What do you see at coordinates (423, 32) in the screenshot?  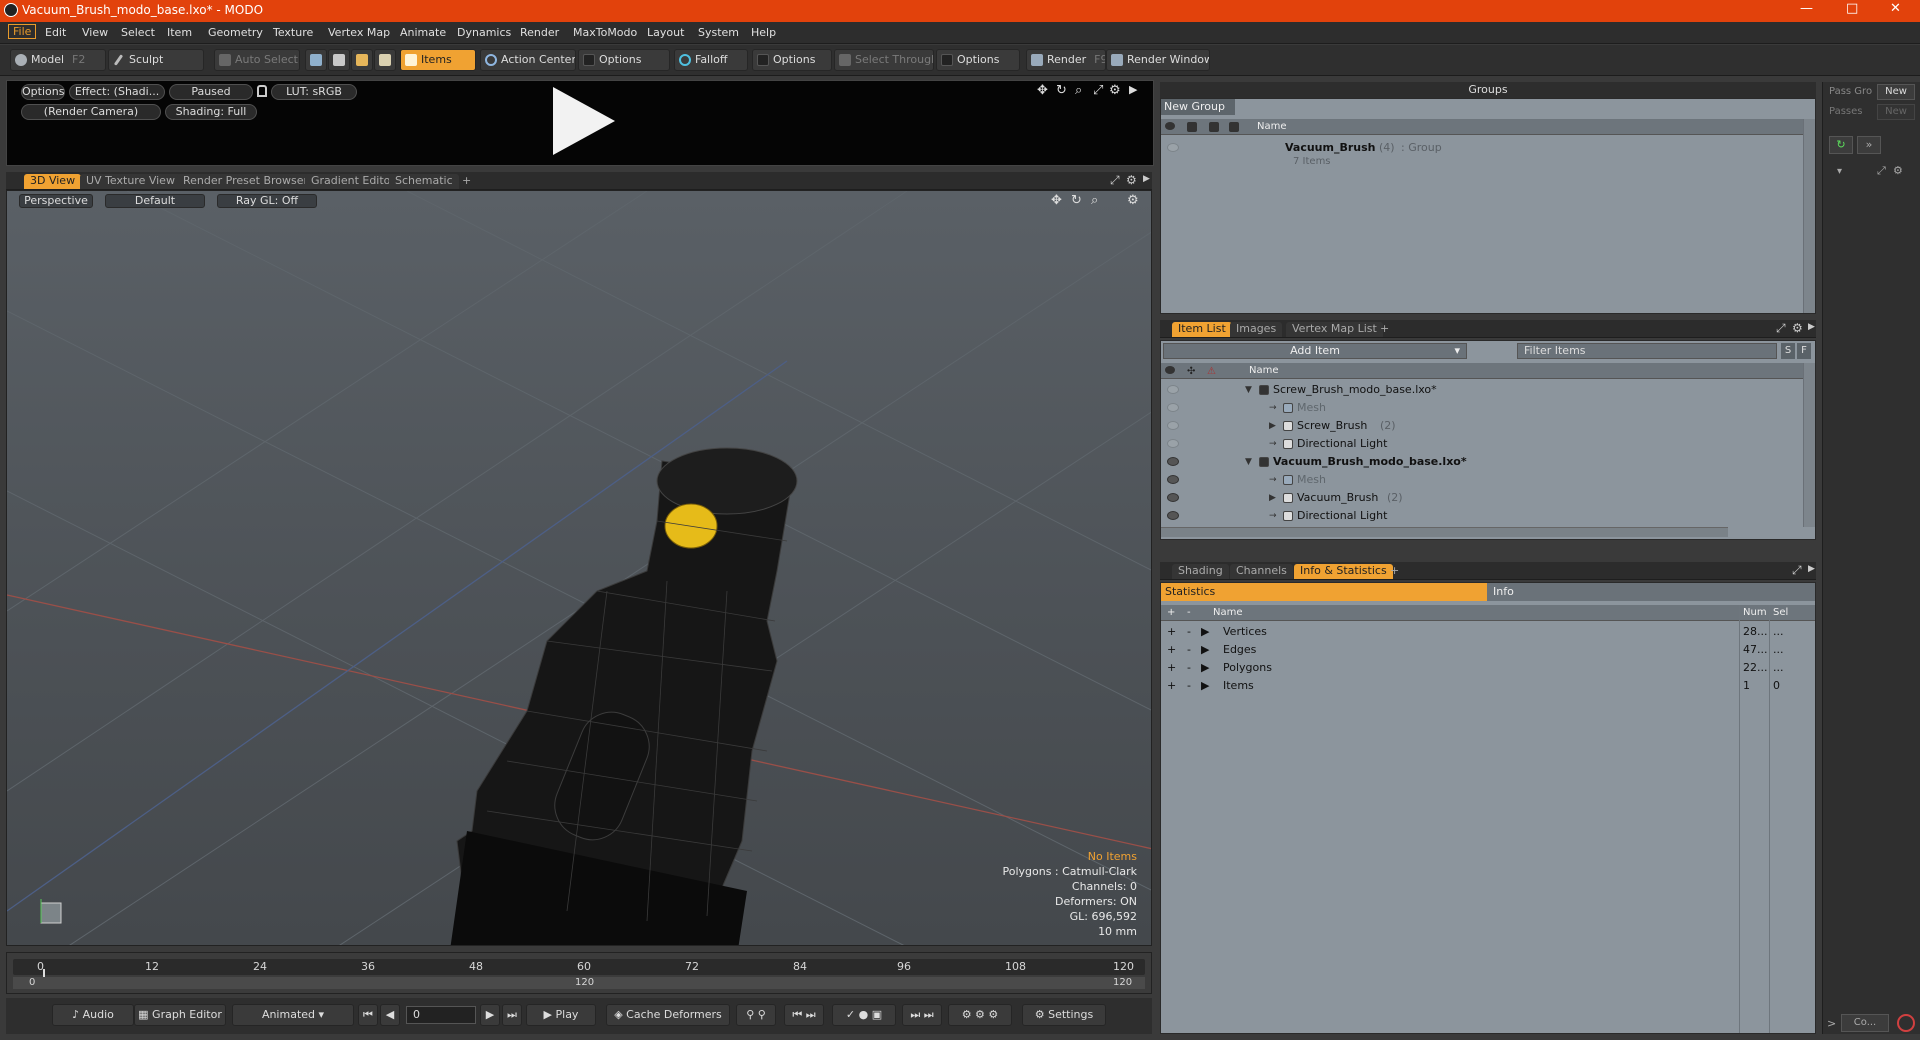 I see `menu-animate: Animate` at bounding box center [423, 32].